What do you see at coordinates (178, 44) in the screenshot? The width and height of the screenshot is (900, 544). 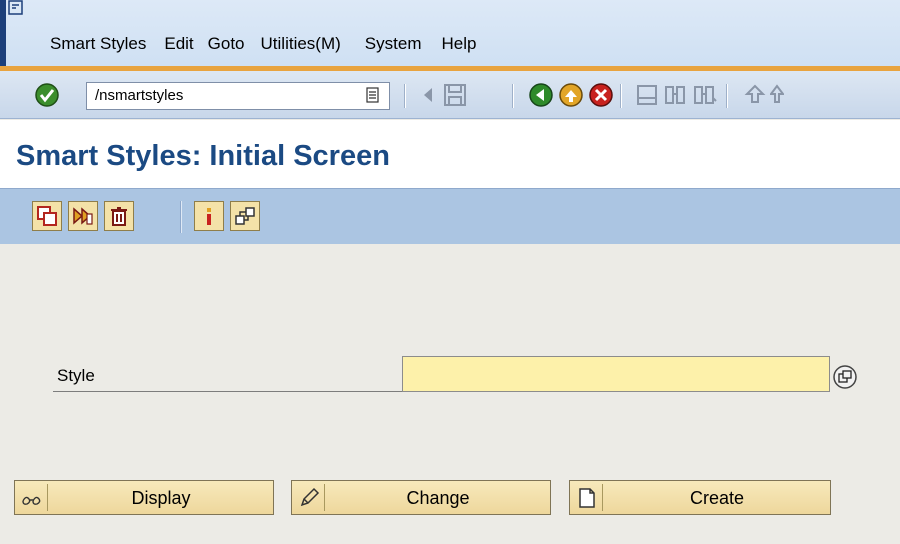 I see `menu-edit: Edit` at bounding box center [178, 44].